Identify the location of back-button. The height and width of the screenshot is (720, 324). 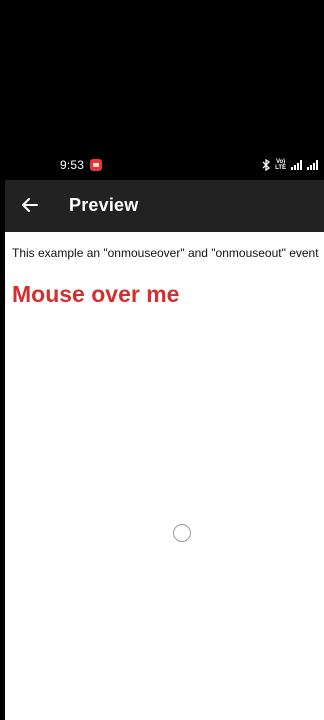
(30, 207).